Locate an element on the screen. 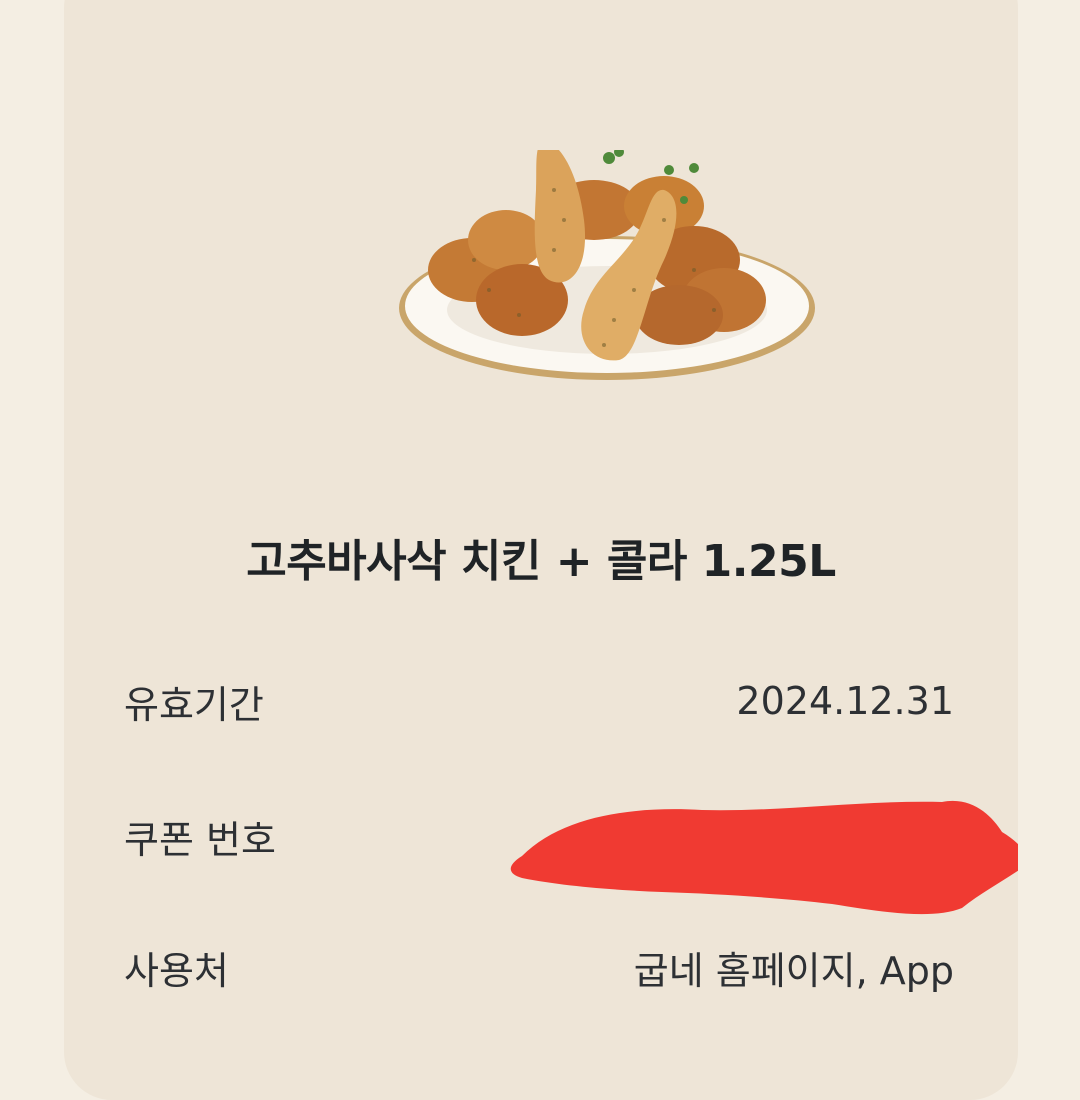 This screenshot has width=1080, height=1100. expiry-label: 유효기간 is located at coordinates (194, 704).